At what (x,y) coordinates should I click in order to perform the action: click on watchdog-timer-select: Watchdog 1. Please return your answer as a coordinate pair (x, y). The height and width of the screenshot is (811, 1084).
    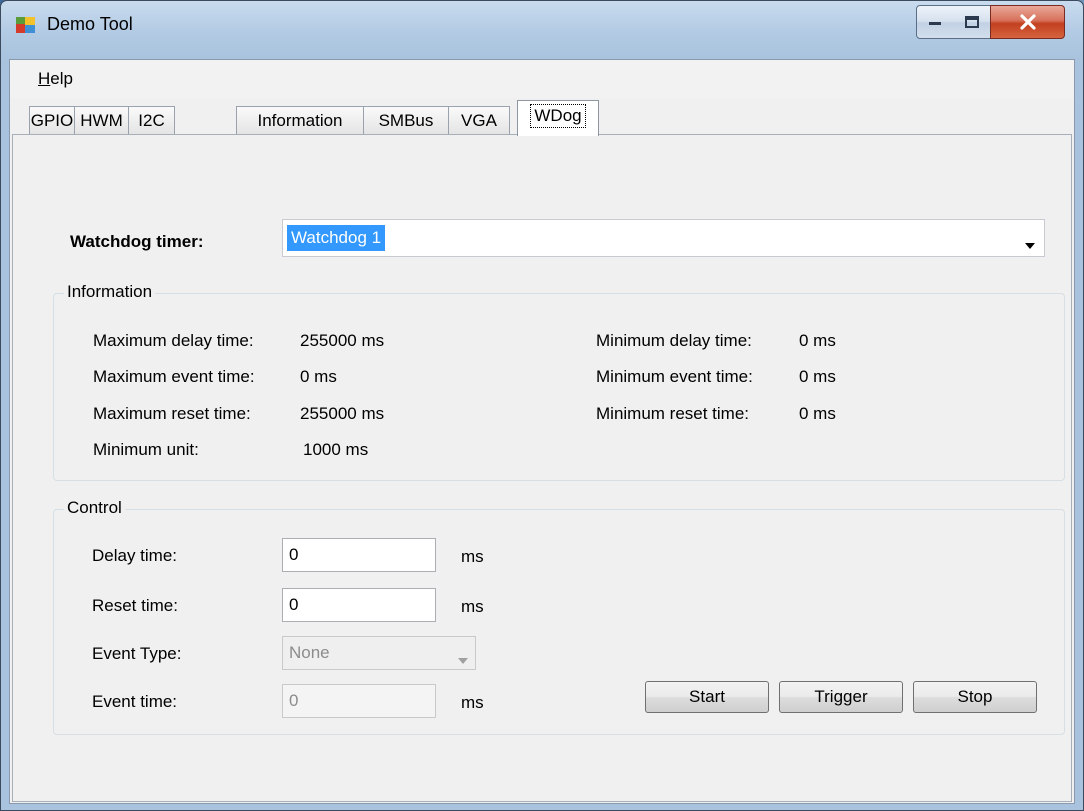
    Looking at the image, I should click on (663, 238).